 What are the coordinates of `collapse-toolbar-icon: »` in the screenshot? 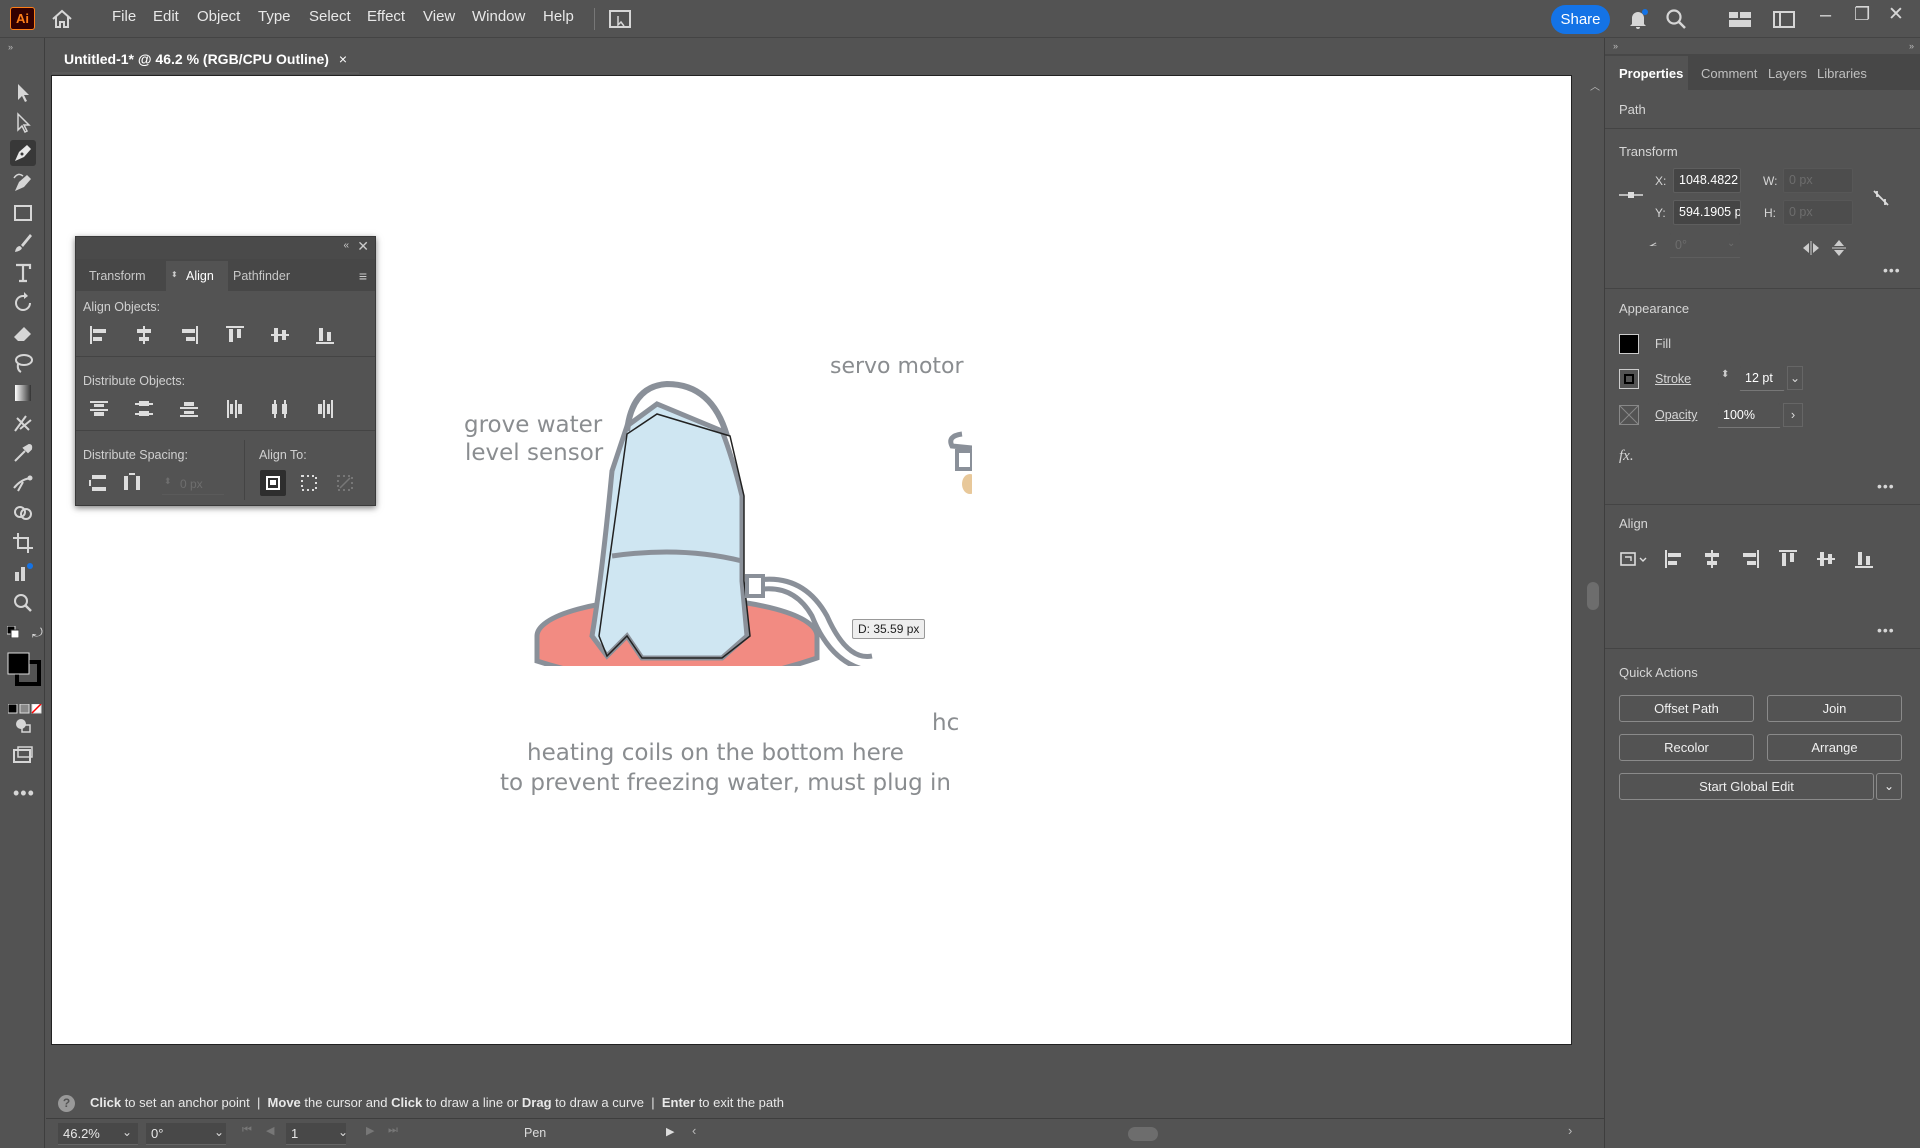 It's located at (10, 47).